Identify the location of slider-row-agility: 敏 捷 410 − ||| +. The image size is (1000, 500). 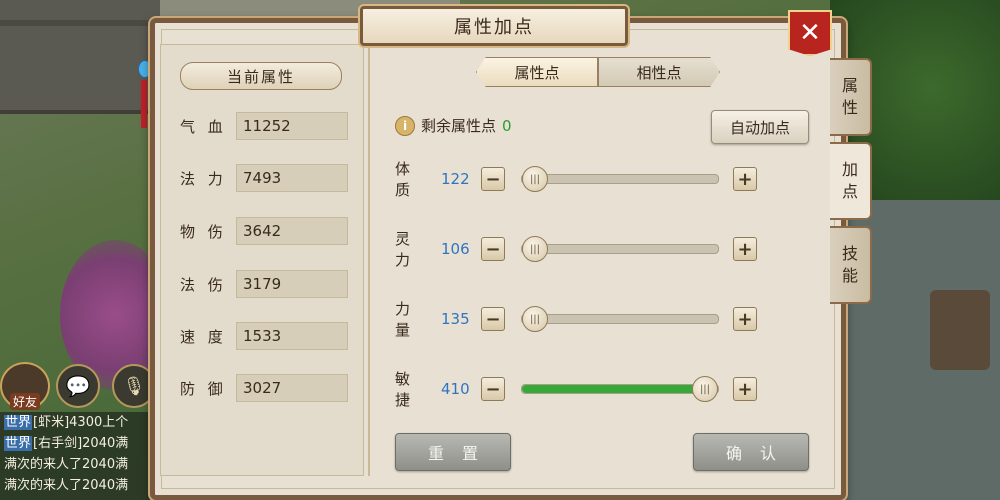
(576, 389).